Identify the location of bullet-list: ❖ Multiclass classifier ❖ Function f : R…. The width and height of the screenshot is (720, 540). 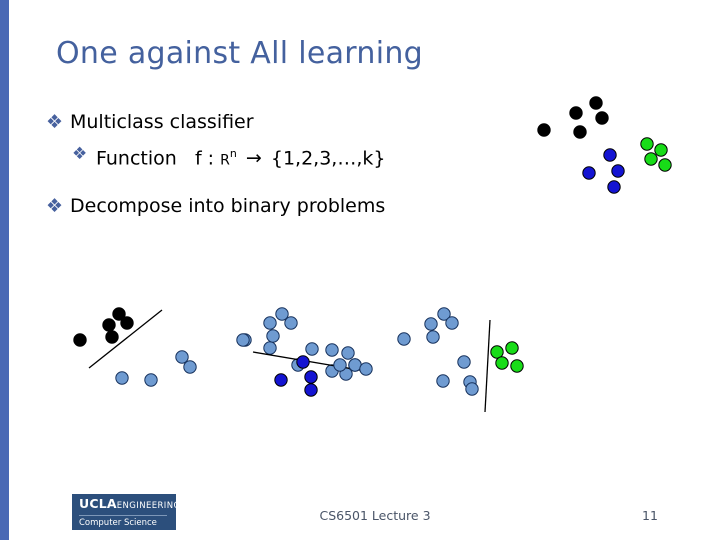
(281, 165).